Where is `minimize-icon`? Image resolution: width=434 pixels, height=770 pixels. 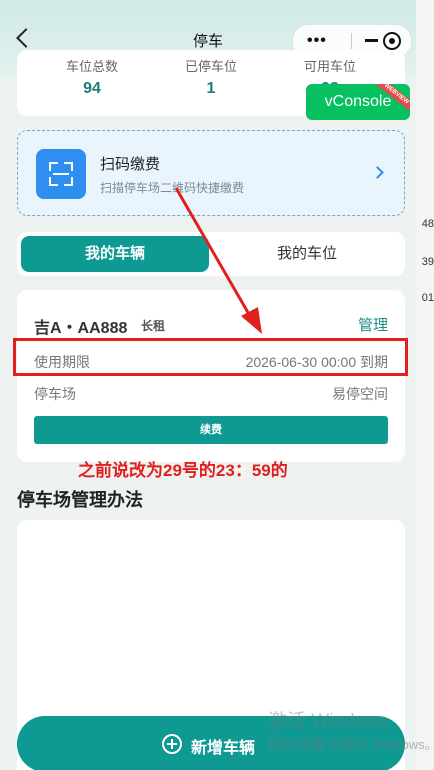
minimize-icon is located at coordinates (371, 40).